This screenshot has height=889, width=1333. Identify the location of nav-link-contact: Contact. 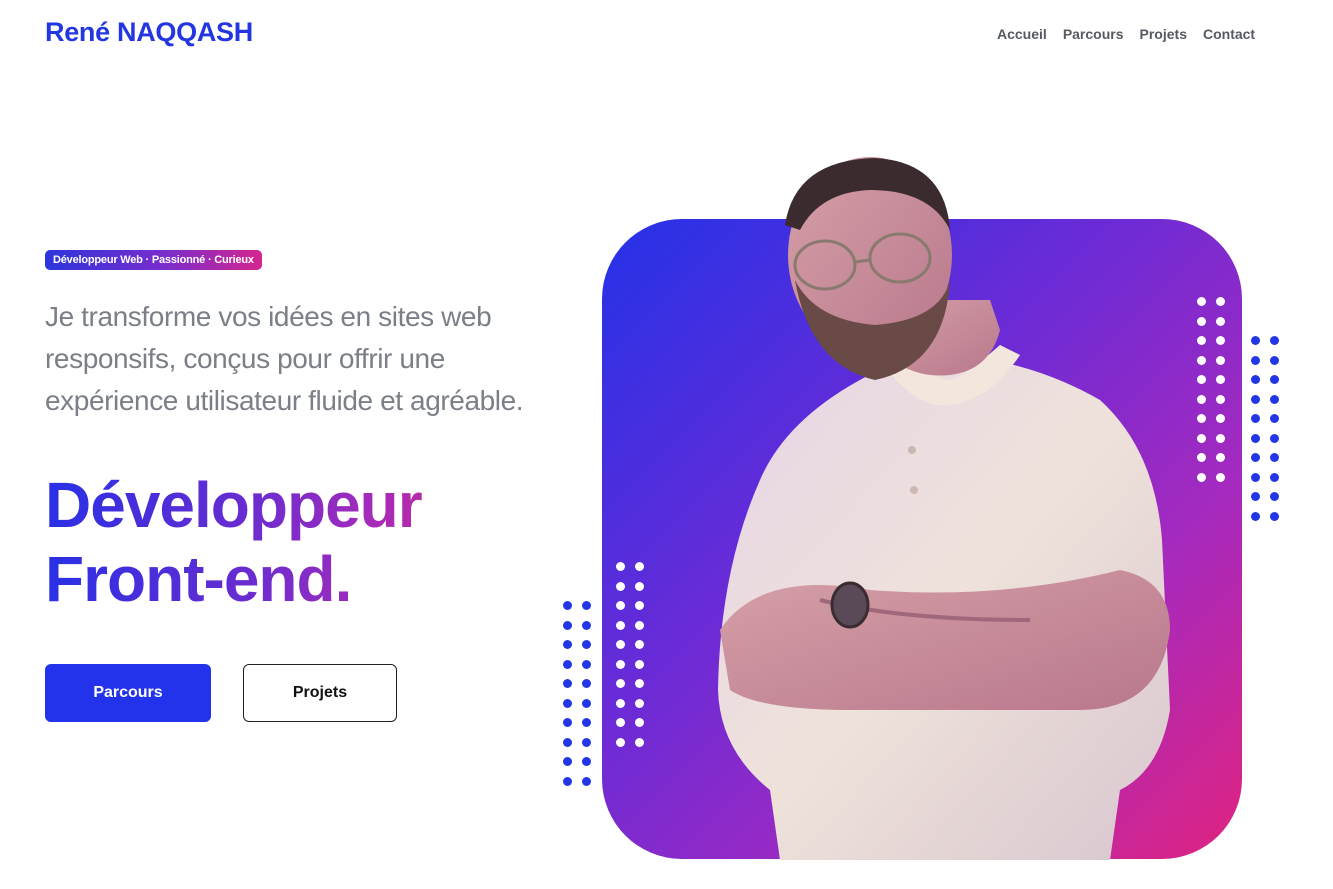
(1229, 34).